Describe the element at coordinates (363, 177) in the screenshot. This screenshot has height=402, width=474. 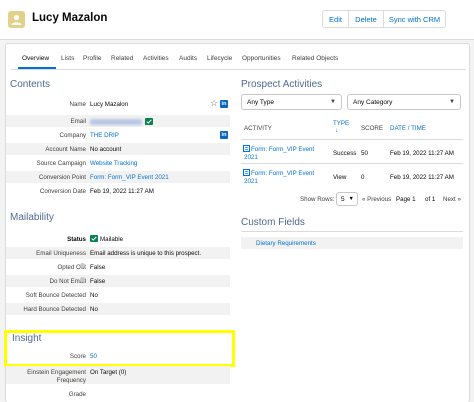
I see `activity-row-2-score: 0` at that location.